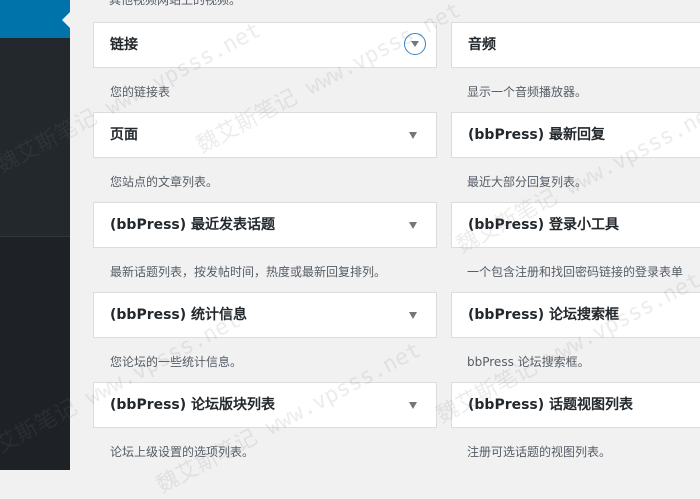 The image size is (700, 499). What do you see at coordinates (248, 272) in the screenshot?
I see `widget-description: 最新话题列表，按发帖时间，热度或最新回复排列。` at bounding box center [248, 272].